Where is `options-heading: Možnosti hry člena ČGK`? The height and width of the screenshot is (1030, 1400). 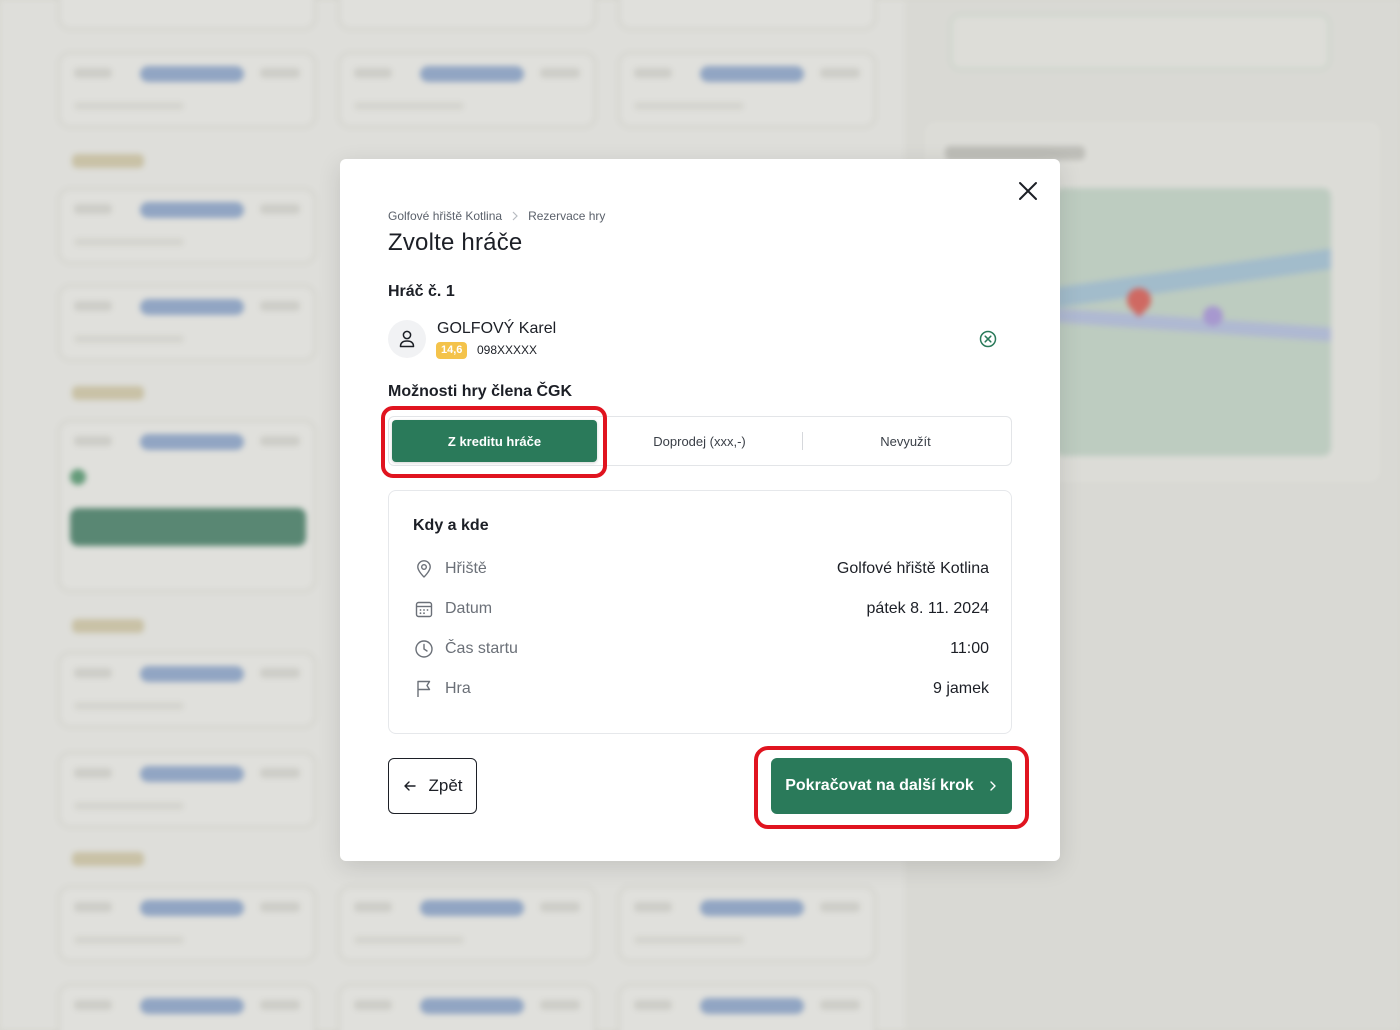 options-heading: Možnosti hry člena ČGK is located at coordinates (480, 391).